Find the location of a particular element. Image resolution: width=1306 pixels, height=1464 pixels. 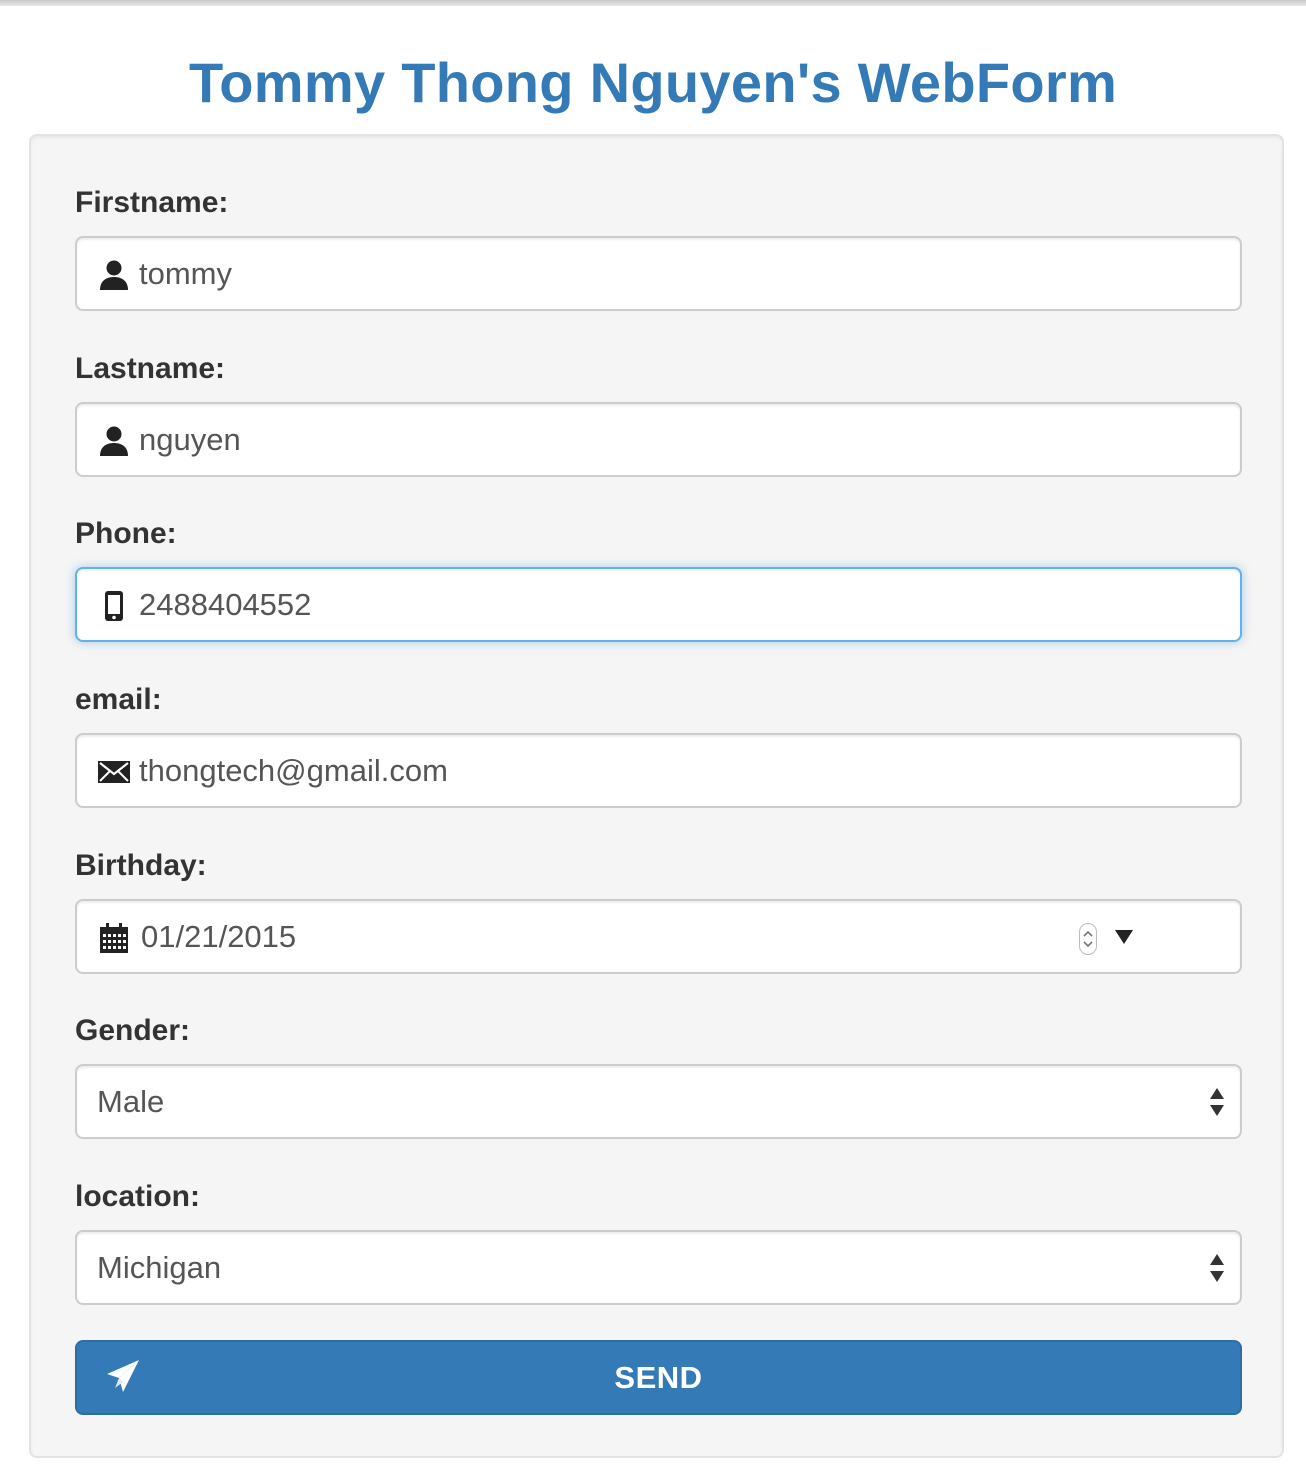

lastname-value: nguyen is located at coordinates (190, 439).